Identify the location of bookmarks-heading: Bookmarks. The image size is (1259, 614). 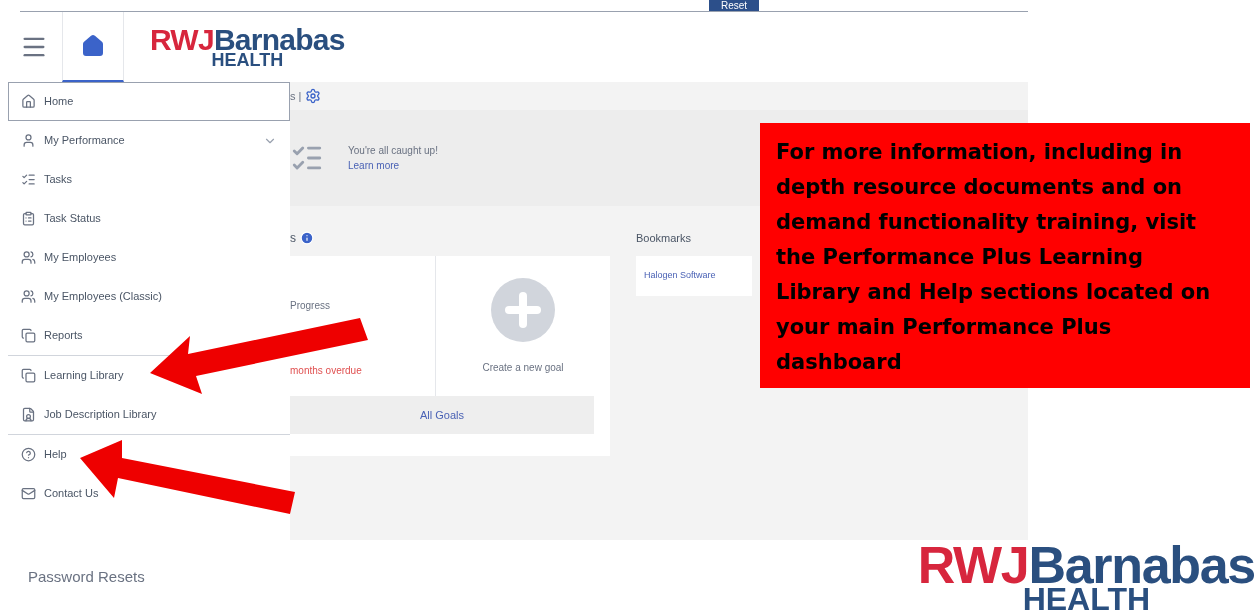
(664, 238).